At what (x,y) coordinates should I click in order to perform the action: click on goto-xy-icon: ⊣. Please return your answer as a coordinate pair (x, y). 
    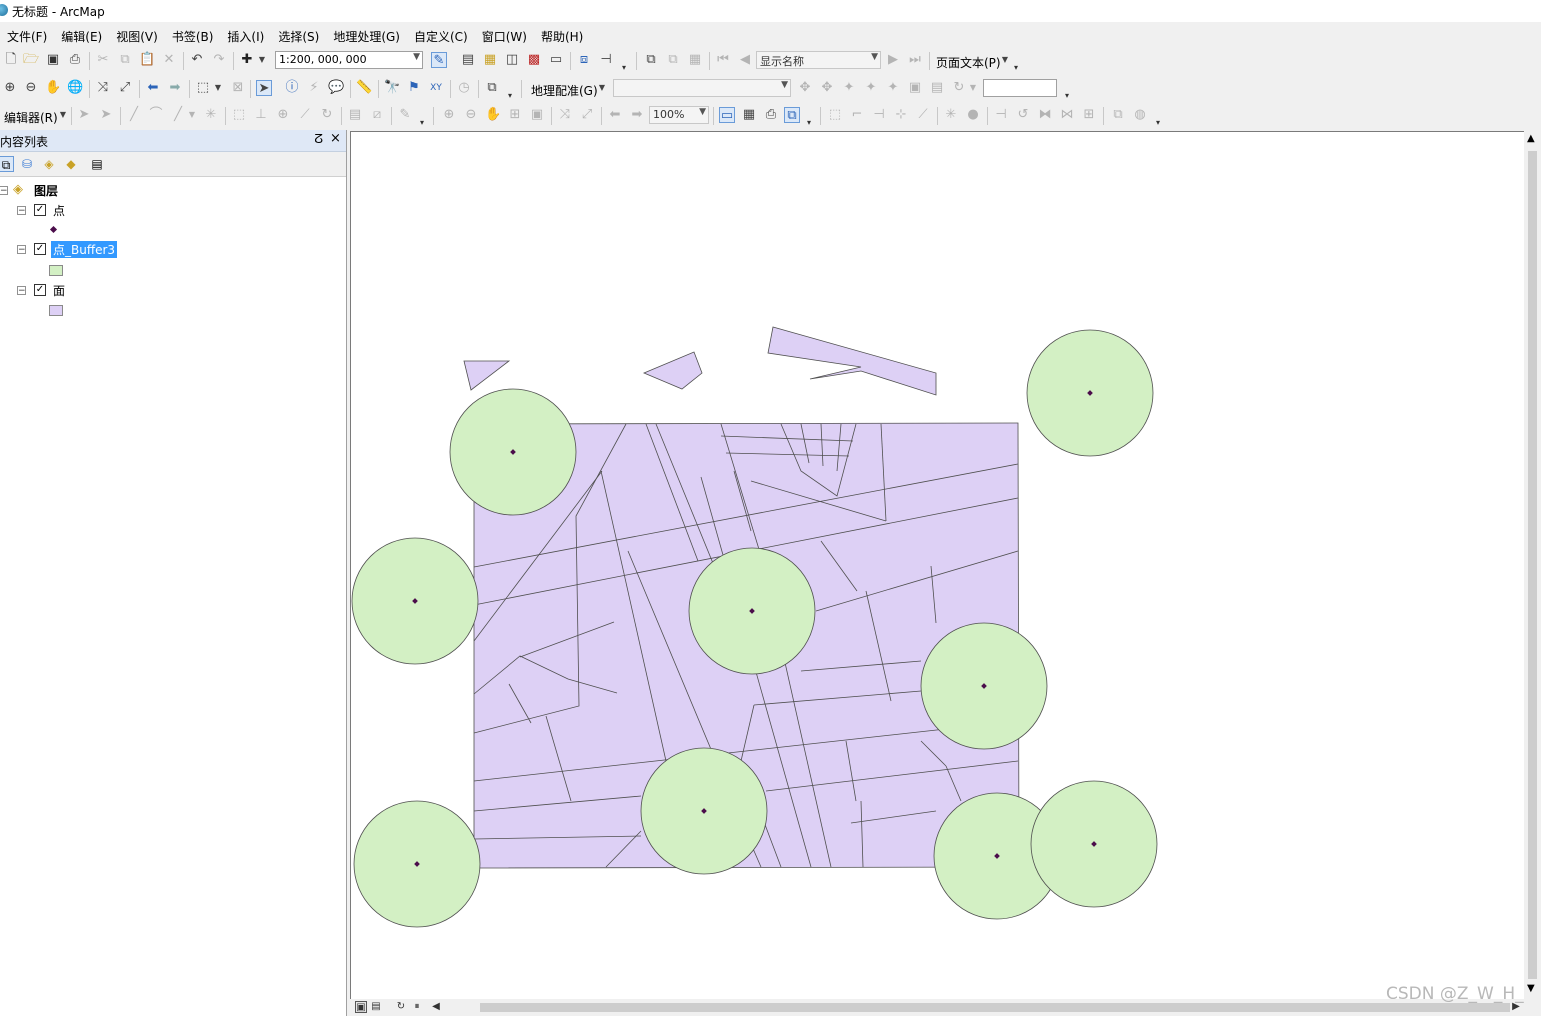
    Looking at the image, I should click on (606, 60).